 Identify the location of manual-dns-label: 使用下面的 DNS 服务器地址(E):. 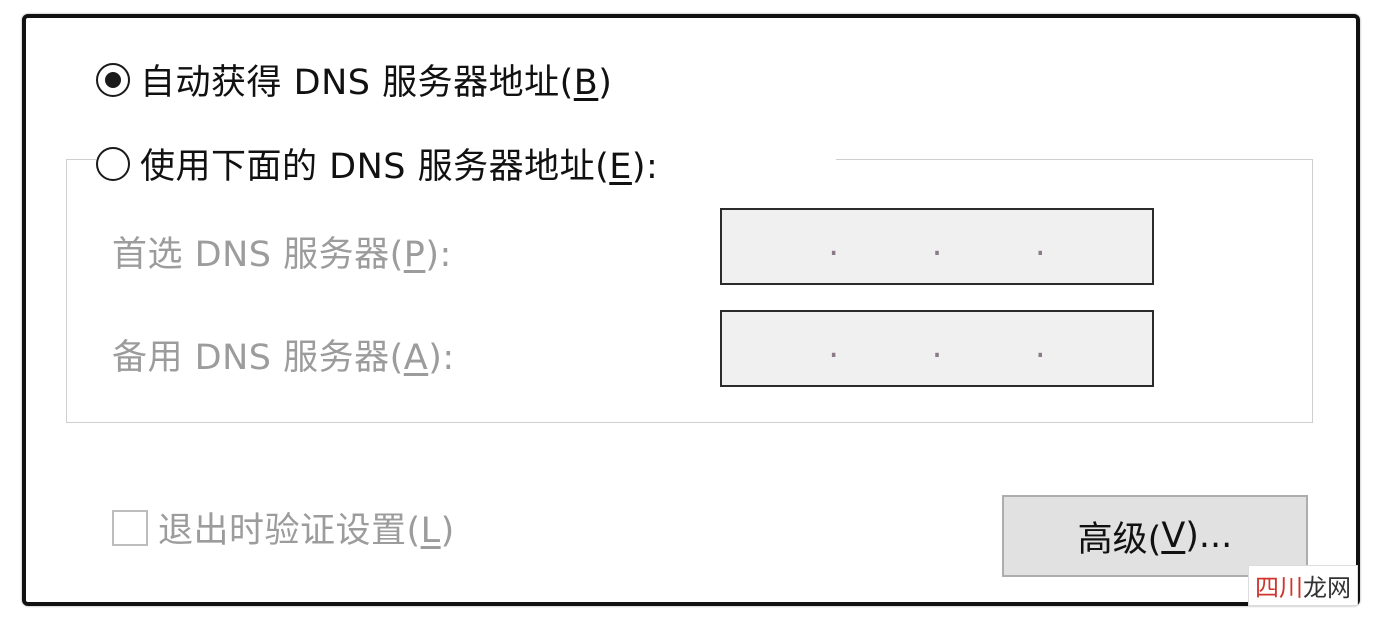
(399, 163).